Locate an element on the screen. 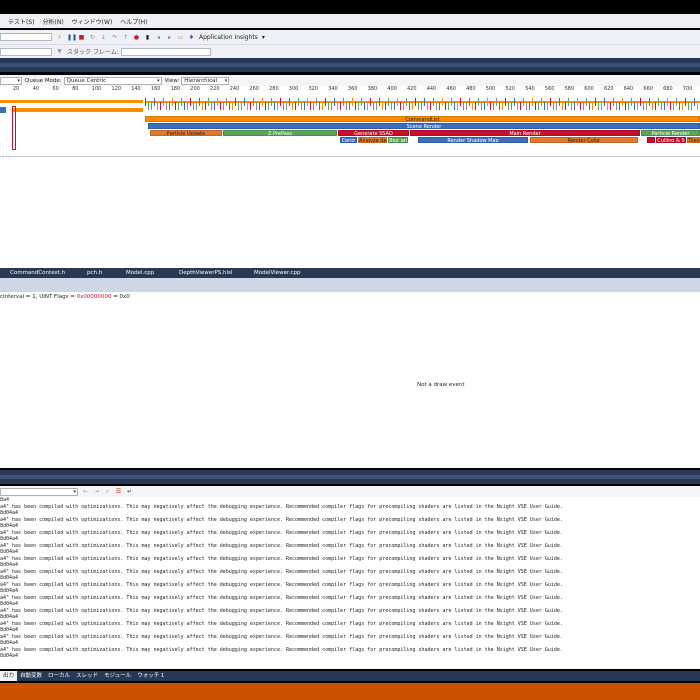  tab-depthviewerps-hlsl: DepthViewerPS.hlsl is located at coordinates (205, 273).